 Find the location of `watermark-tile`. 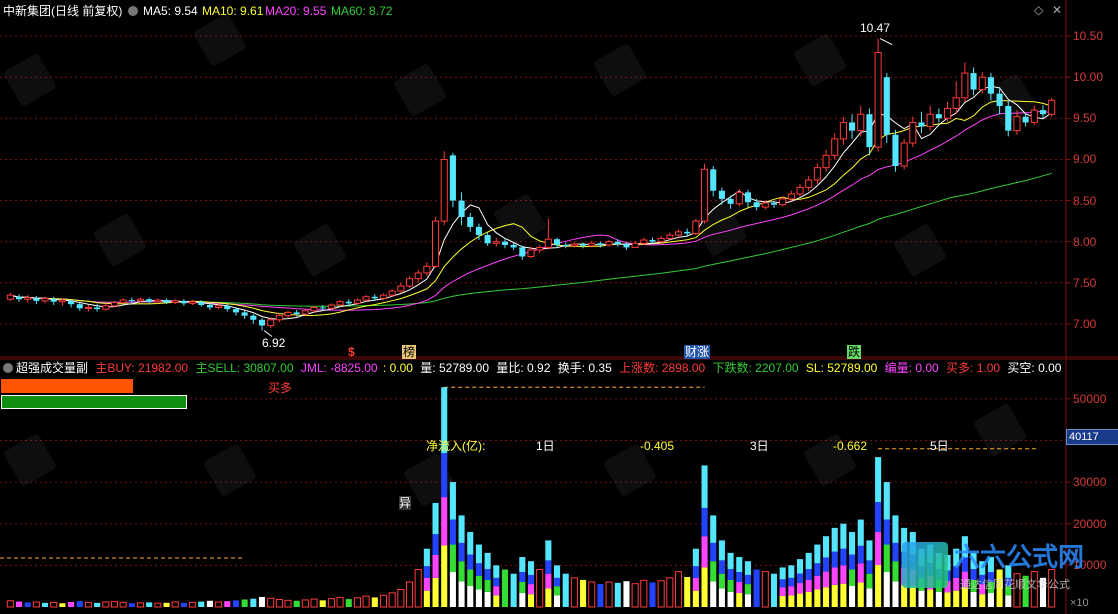

watermark-tile is located at coordinates (720, 230).